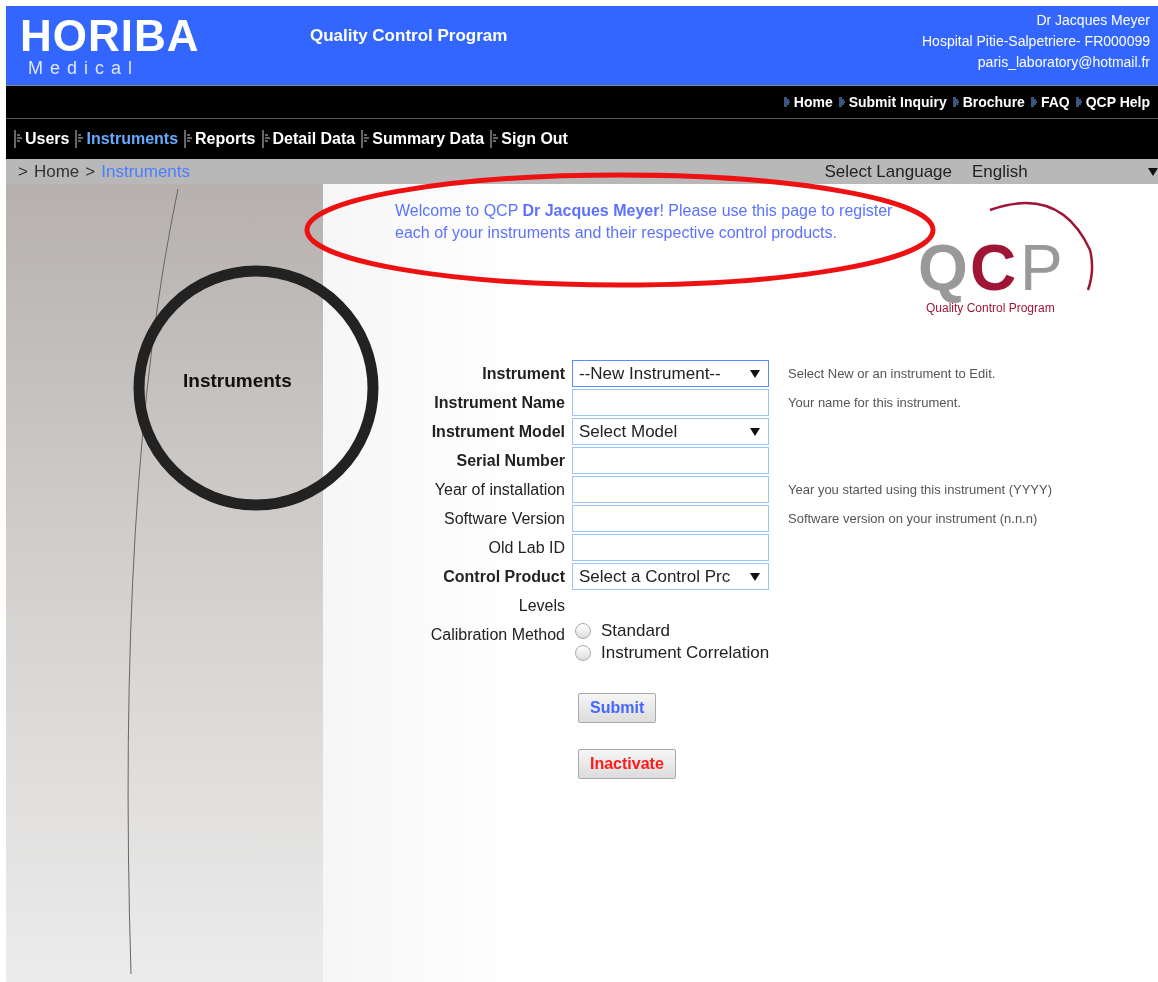 This screenshot has width=1158, height=982. Describe the element at coordinates (874, 402) in the screenshot. I see `field-hint: Your name for this instrument.` at that location.